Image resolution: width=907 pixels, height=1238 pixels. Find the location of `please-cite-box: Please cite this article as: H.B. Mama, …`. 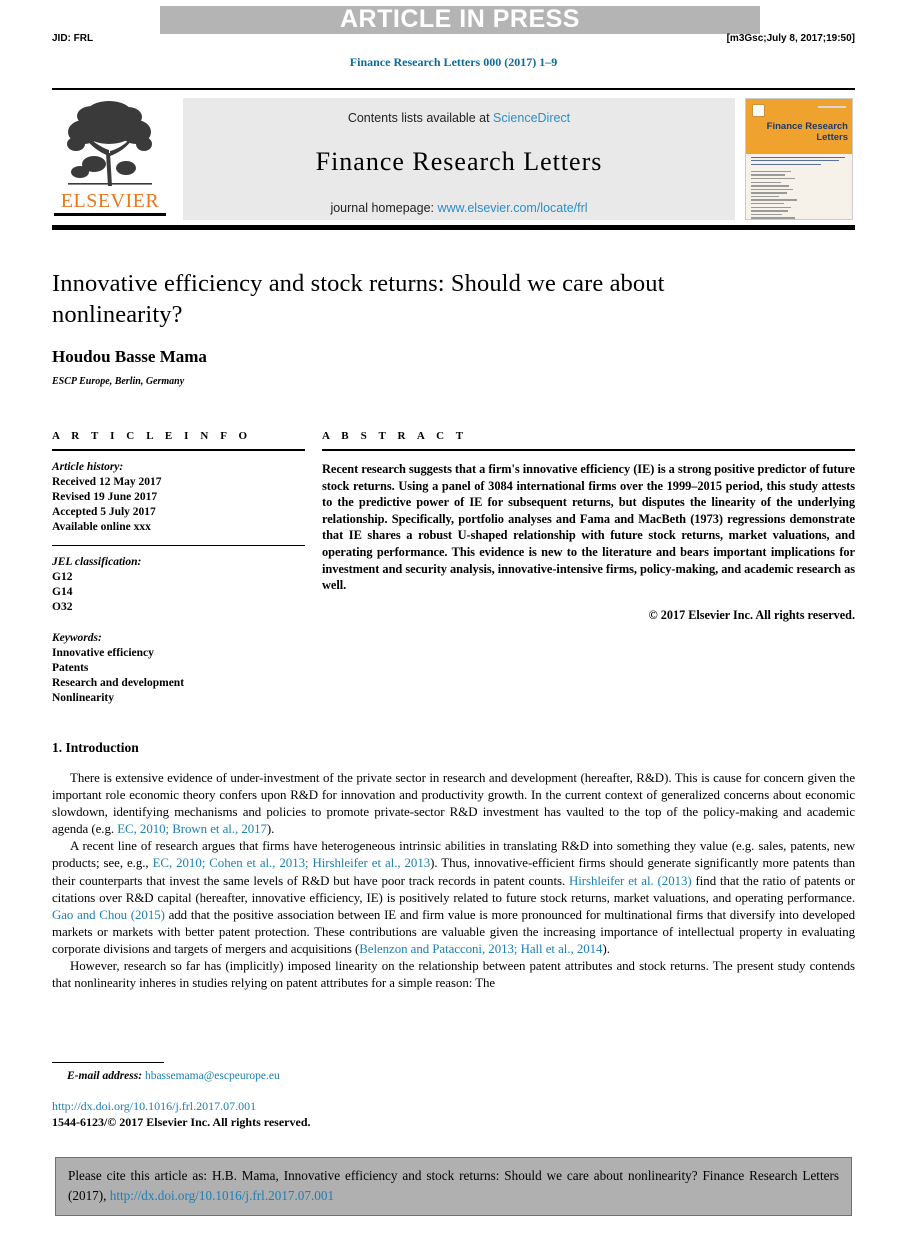

please-cite-box: Please cite this article as: H.B. Mama, … is located at coordinates (453, 1186).